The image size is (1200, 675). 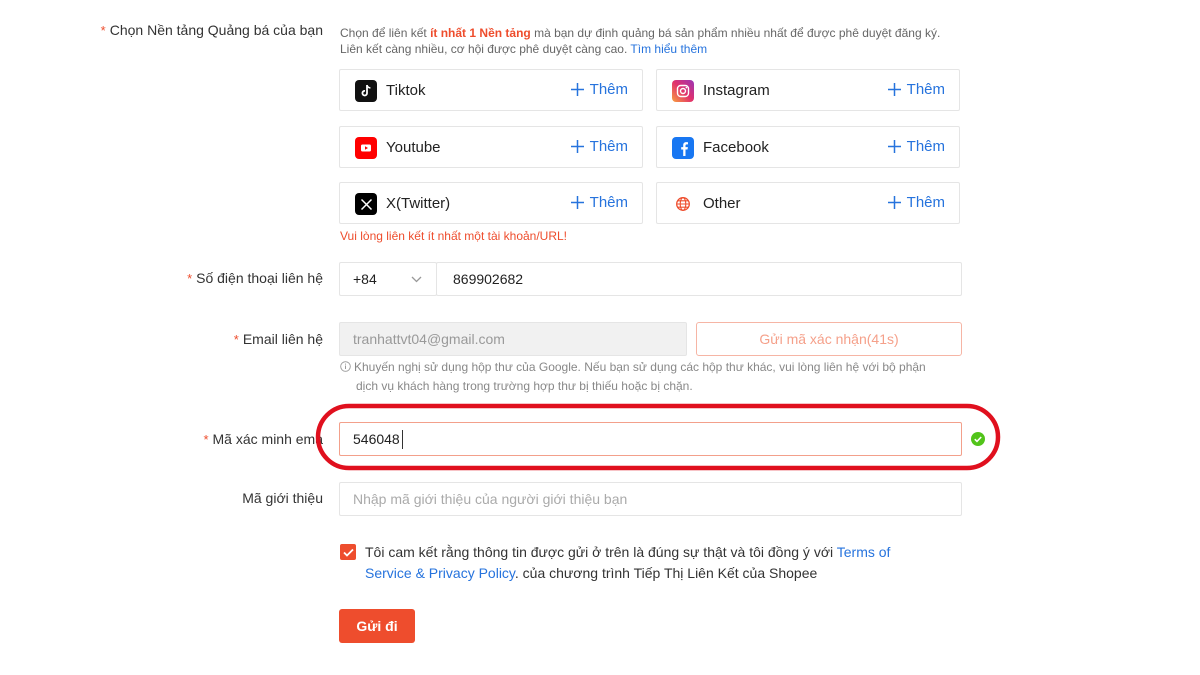 I want to click on instagram-icon, so click(x=683, y=91).